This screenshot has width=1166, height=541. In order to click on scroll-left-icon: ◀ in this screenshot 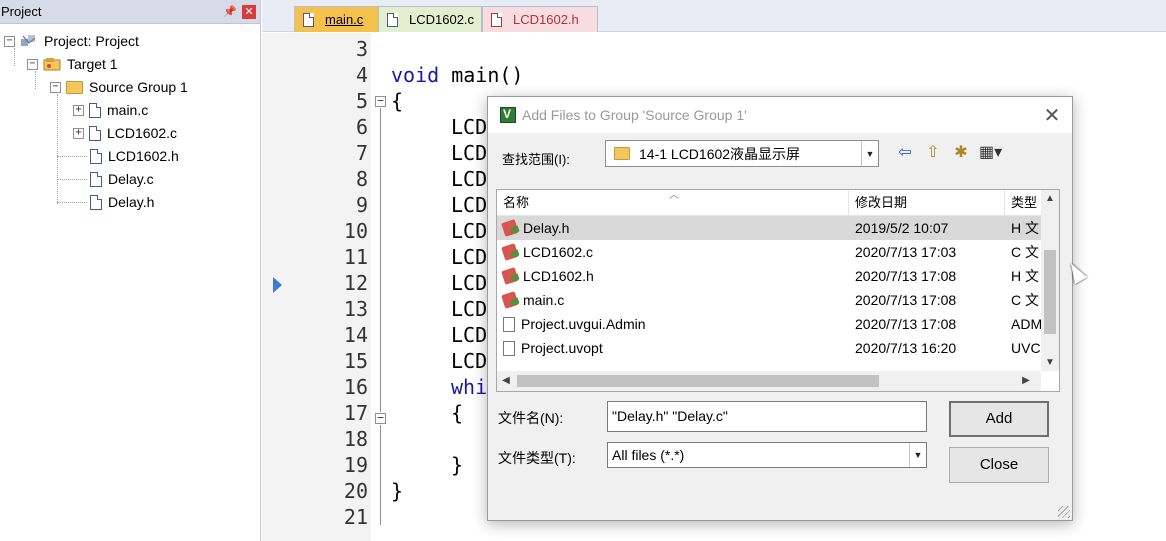, I will do `click(506, 381)`.